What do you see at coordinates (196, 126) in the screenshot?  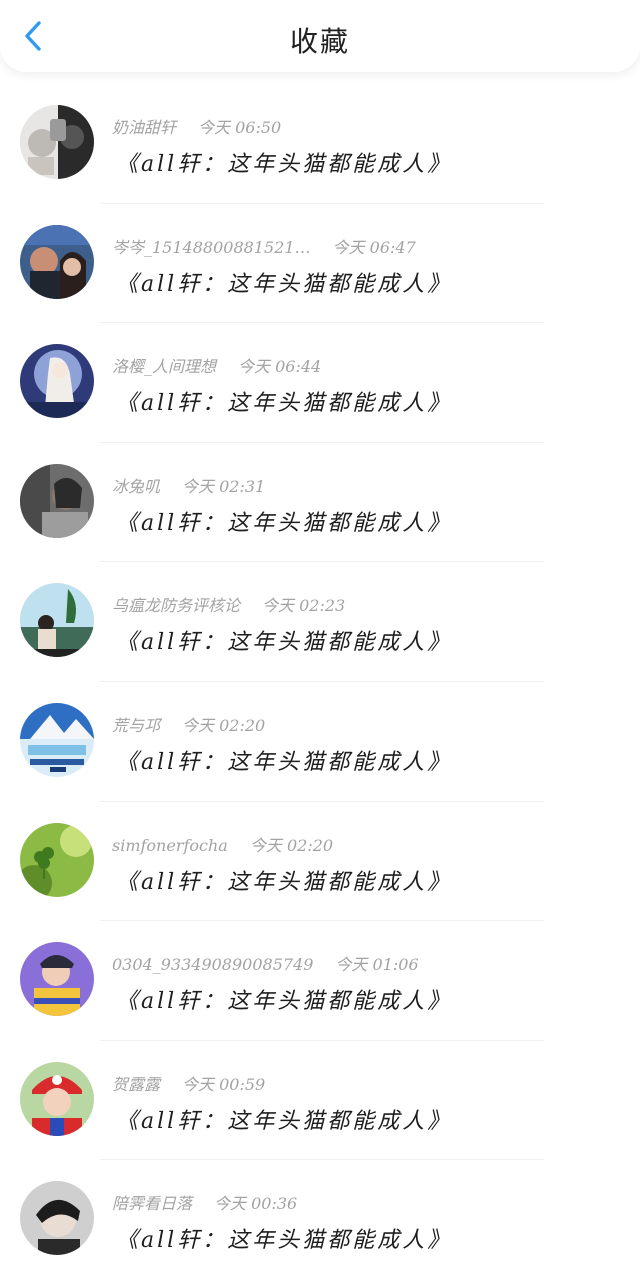 I see `item-meta: 奶油甜轩 今天 06:50` at bounding box center [196, 126].